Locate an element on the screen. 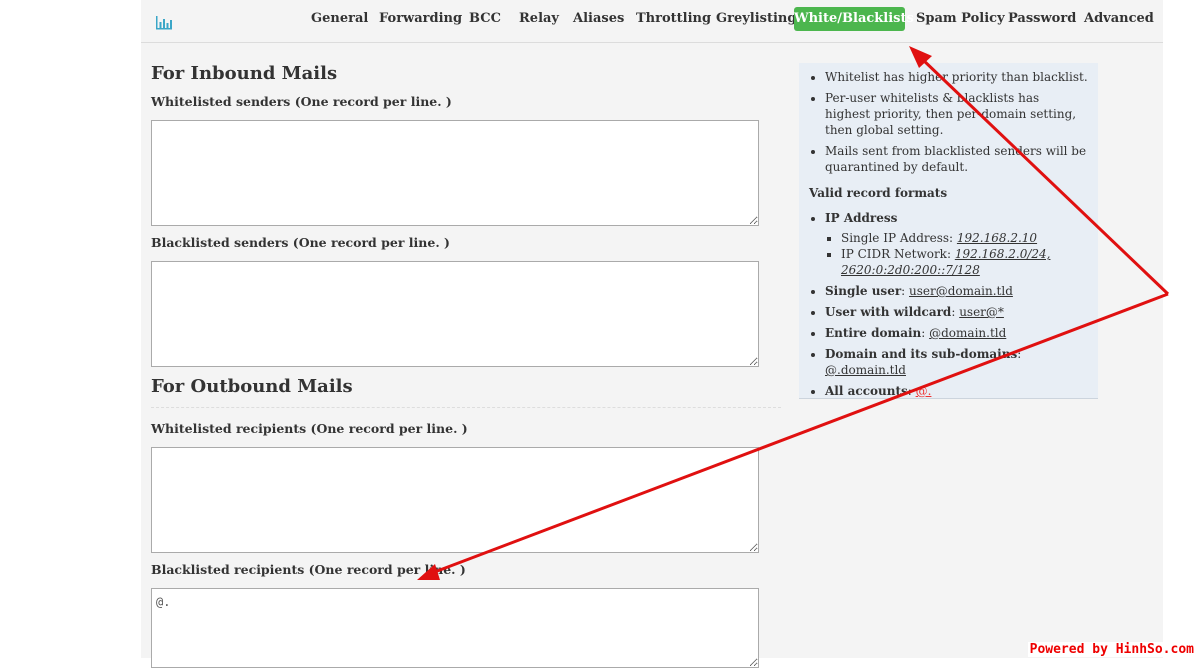  tab-advanced: Advanced is located at coordinates (1119, 19).